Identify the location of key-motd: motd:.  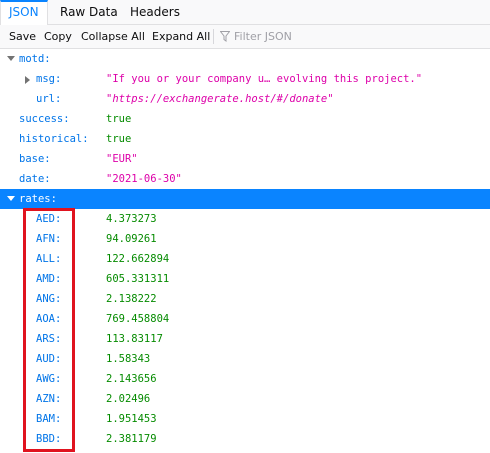
(35, 59).